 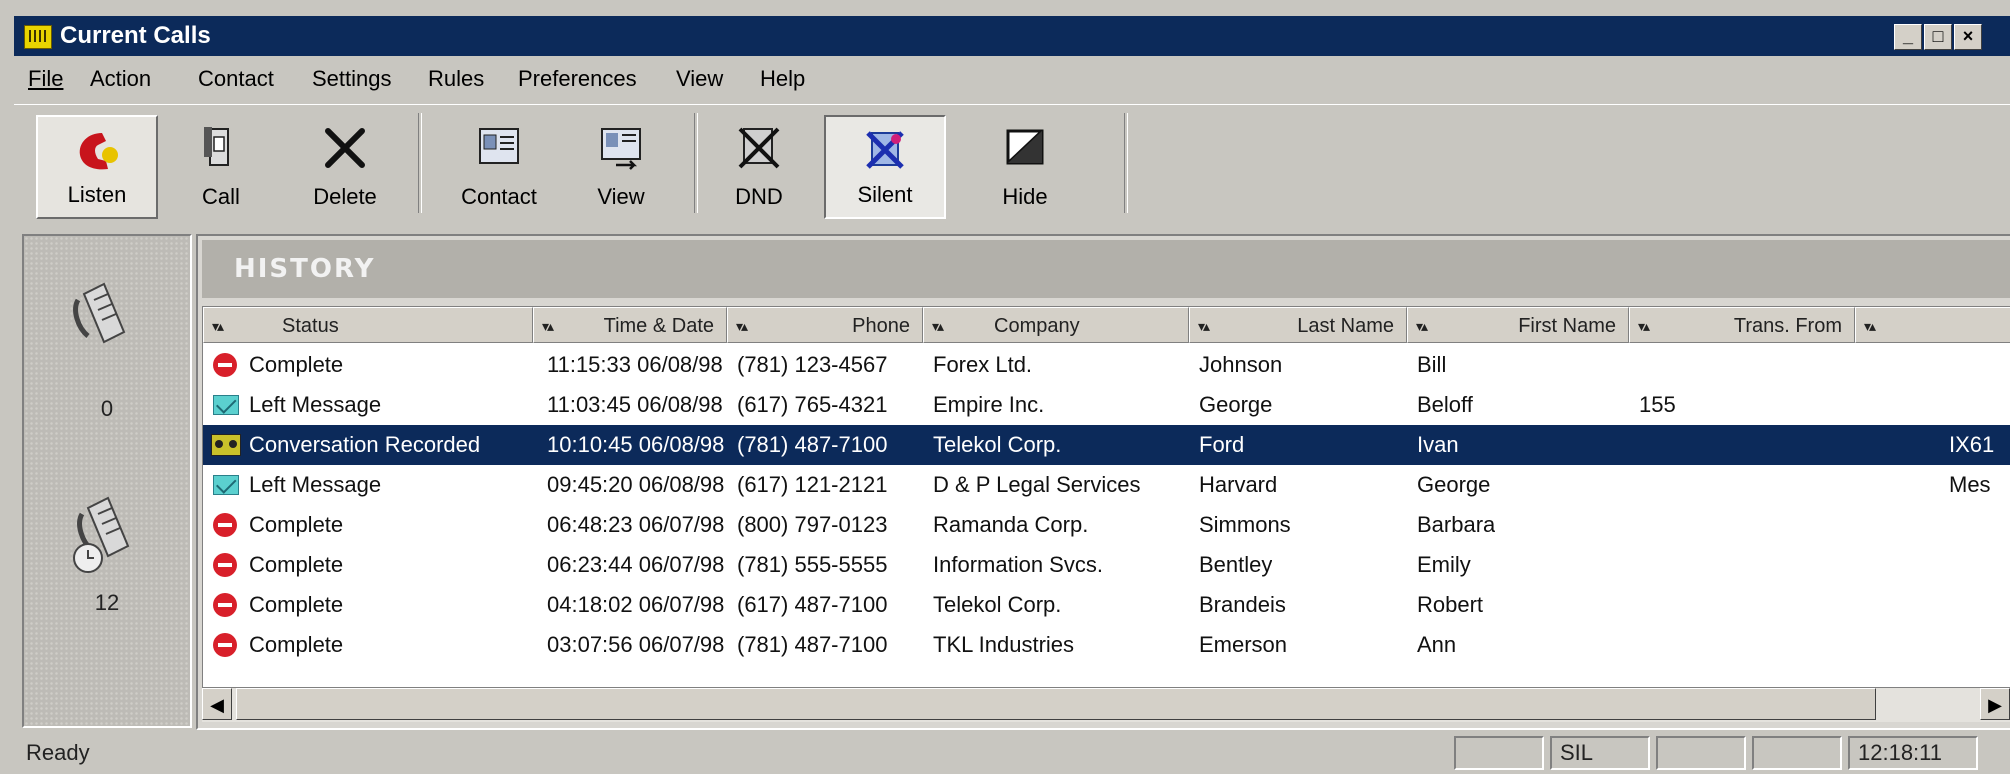 I want to click on window-title: Current Calls, so click(x=135, y=35).